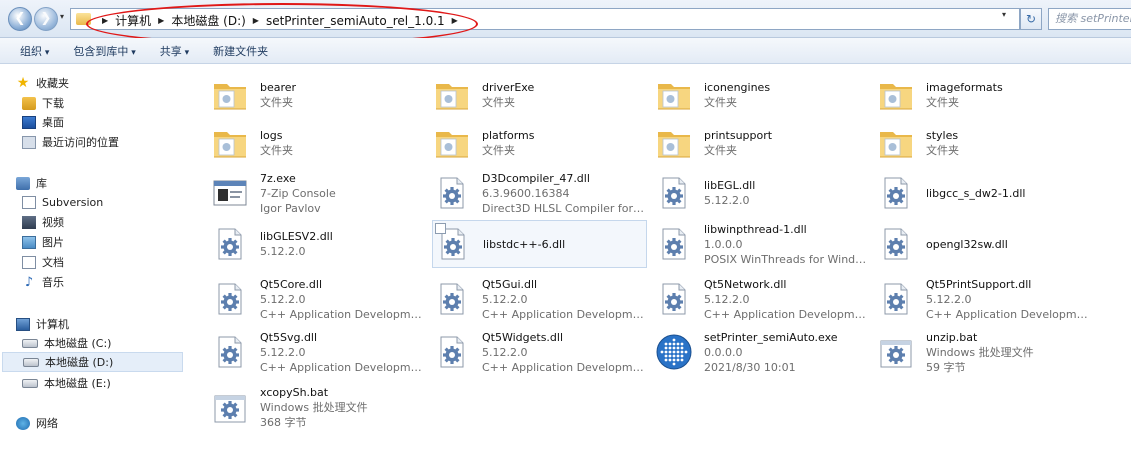  I want to click on file-name: libwinpthread-1.dll, so click(755, 229).